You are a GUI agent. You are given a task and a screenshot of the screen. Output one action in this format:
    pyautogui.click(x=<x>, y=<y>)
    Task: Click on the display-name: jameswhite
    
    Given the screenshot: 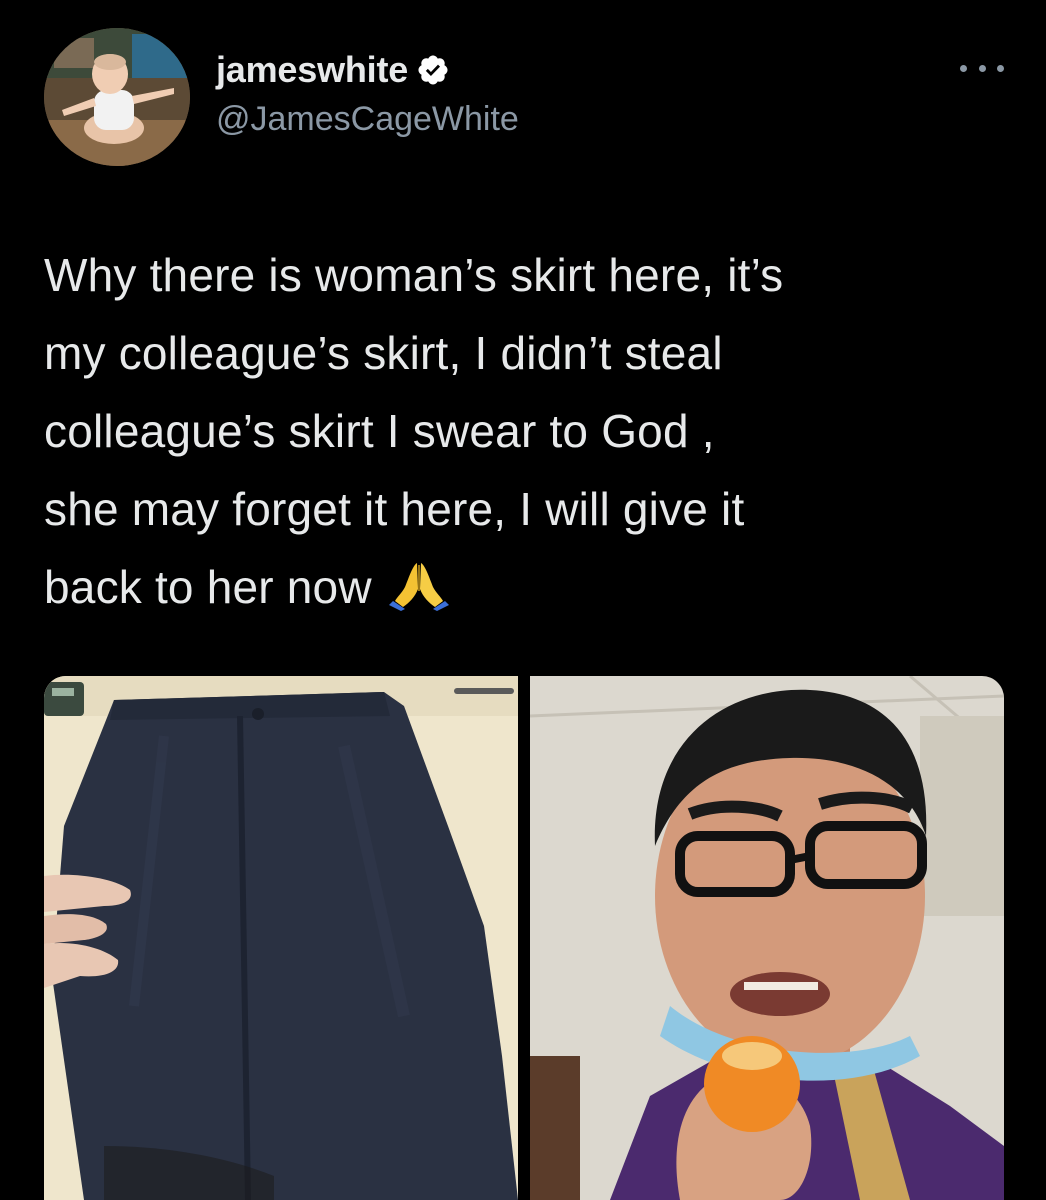 What is the action you would take?
    pyautogui.click(x=312, y=70)
    